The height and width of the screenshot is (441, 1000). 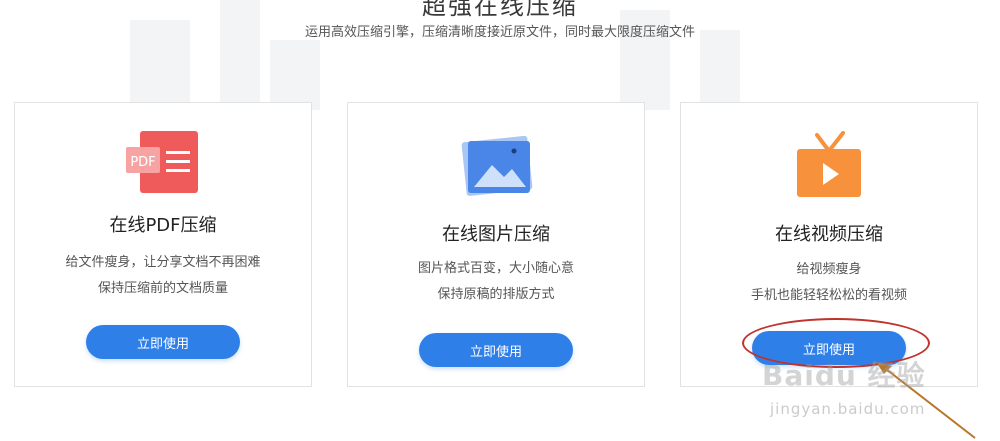 I want to click on card-desc-line2: 保持压缩前的文档质量, so click(x=162, y=288).